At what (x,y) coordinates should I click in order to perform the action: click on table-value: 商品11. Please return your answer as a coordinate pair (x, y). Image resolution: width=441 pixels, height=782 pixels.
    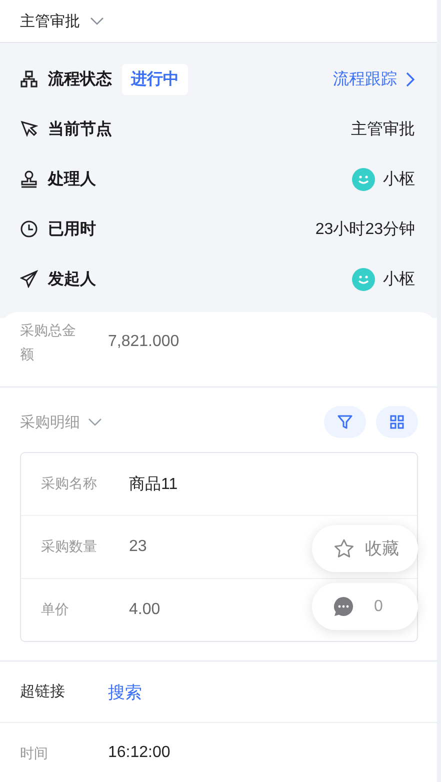
    Looking at the image, I should click on (153, 484).